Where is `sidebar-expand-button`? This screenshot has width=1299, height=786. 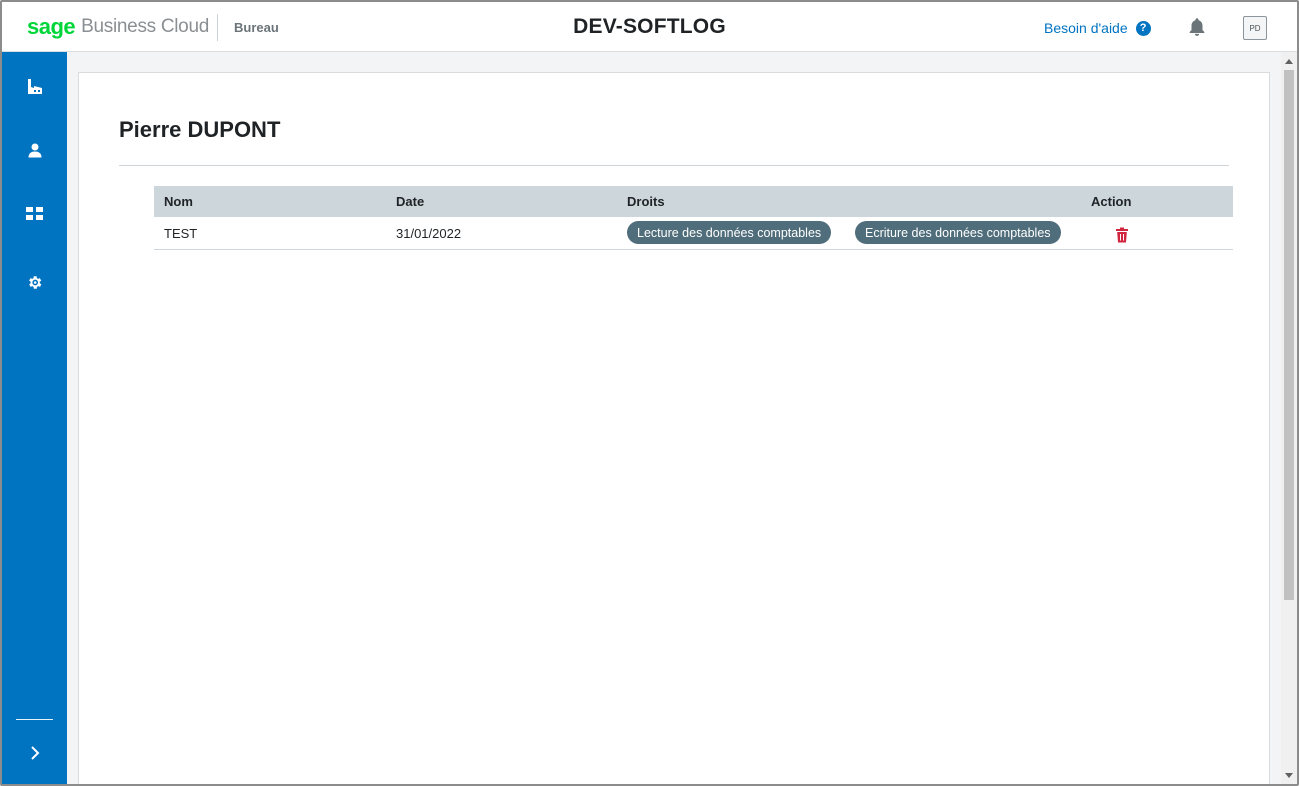
sidebar-expand-button is located at coordinates (34, 753).